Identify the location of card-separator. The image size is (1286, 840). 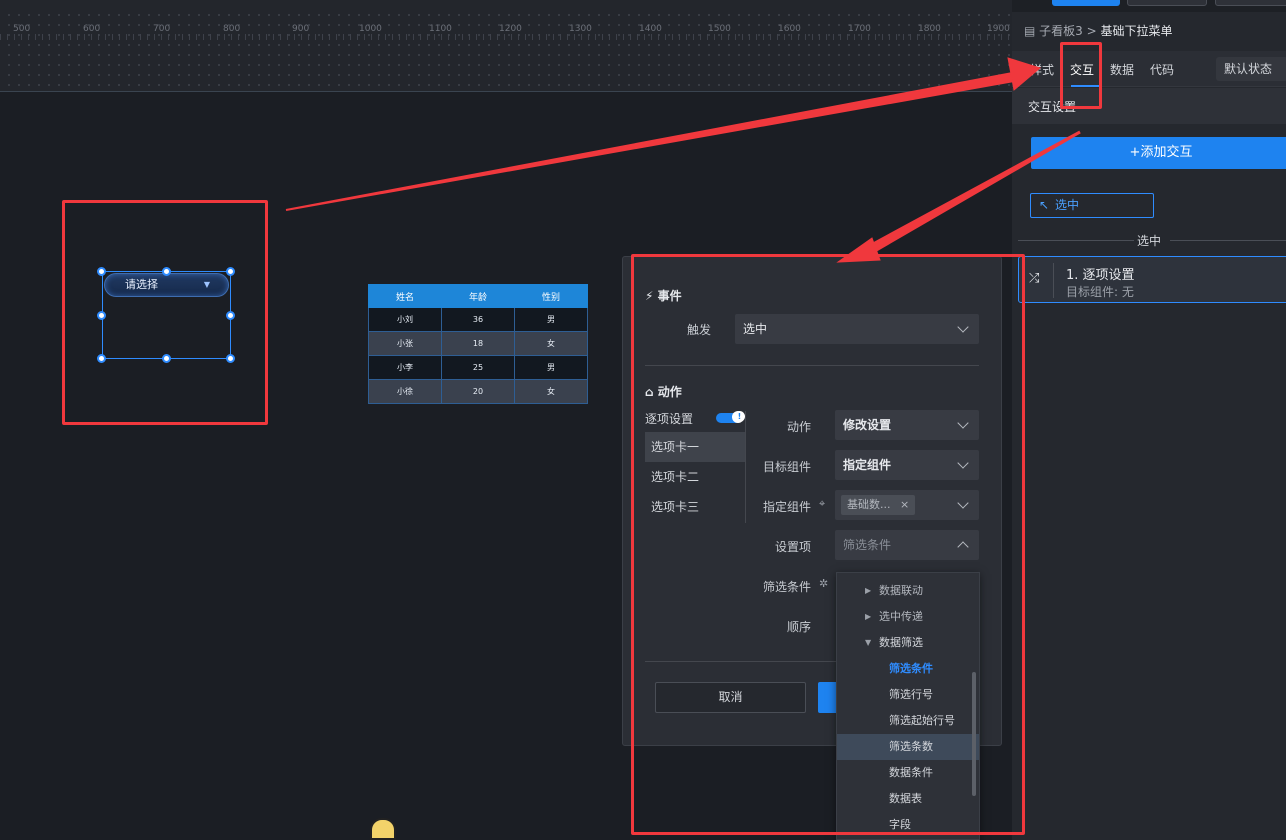
(1053, 280).